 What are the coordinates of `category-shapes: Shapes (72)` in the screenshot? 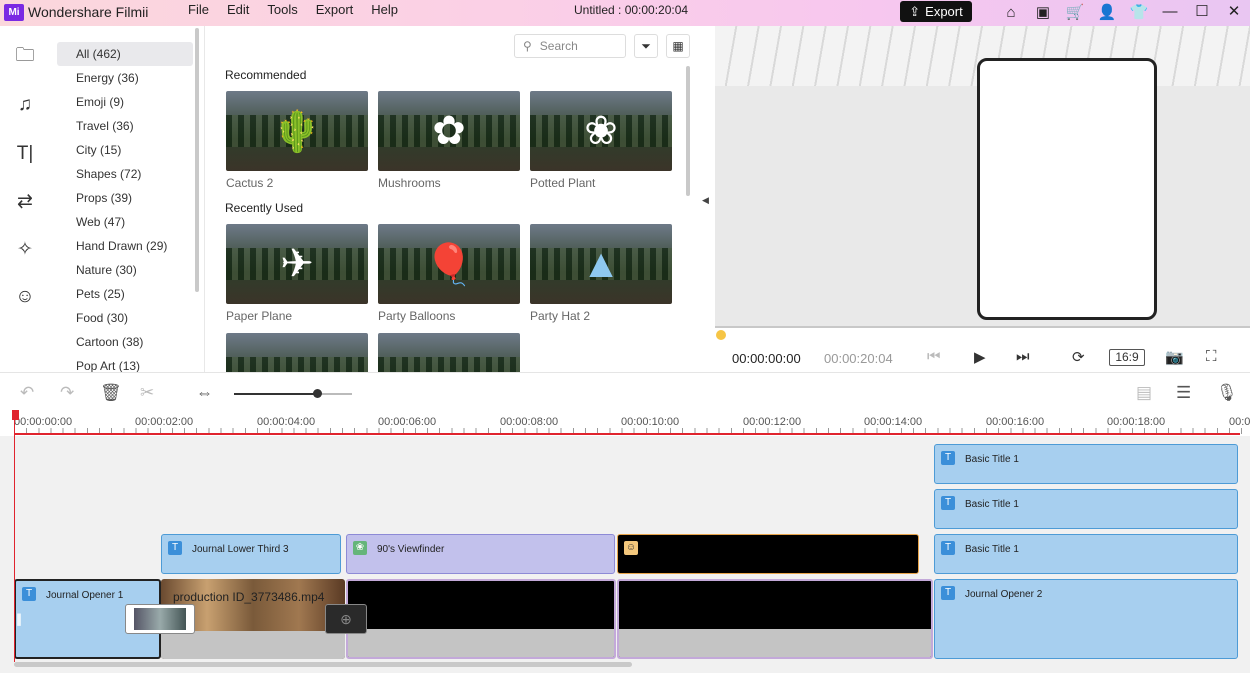 It's located at (125, 174).